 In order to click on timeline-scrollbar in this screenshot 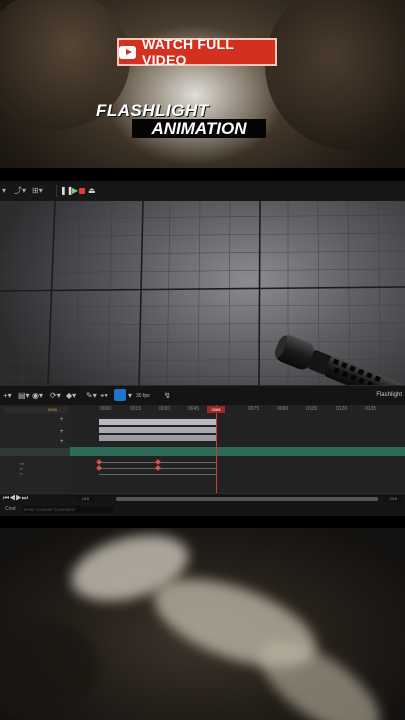, I will do `click(247, 499)`.